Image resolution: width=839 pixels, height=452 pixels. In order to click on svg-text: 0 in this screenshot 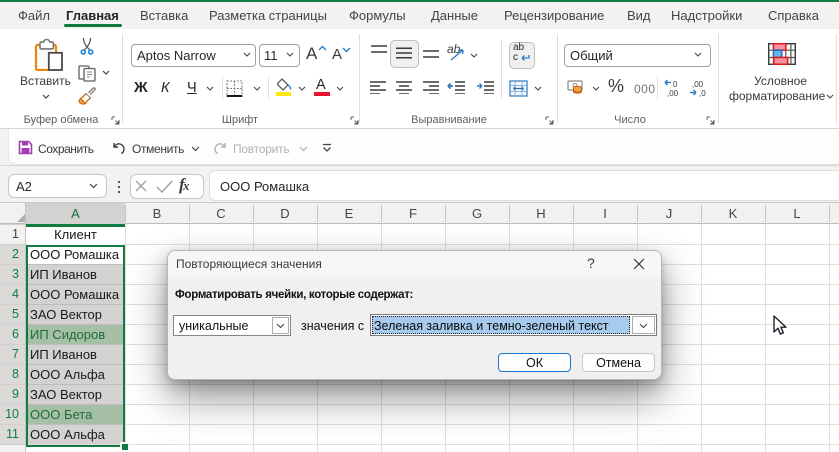, I will do `click(675, 84)`.